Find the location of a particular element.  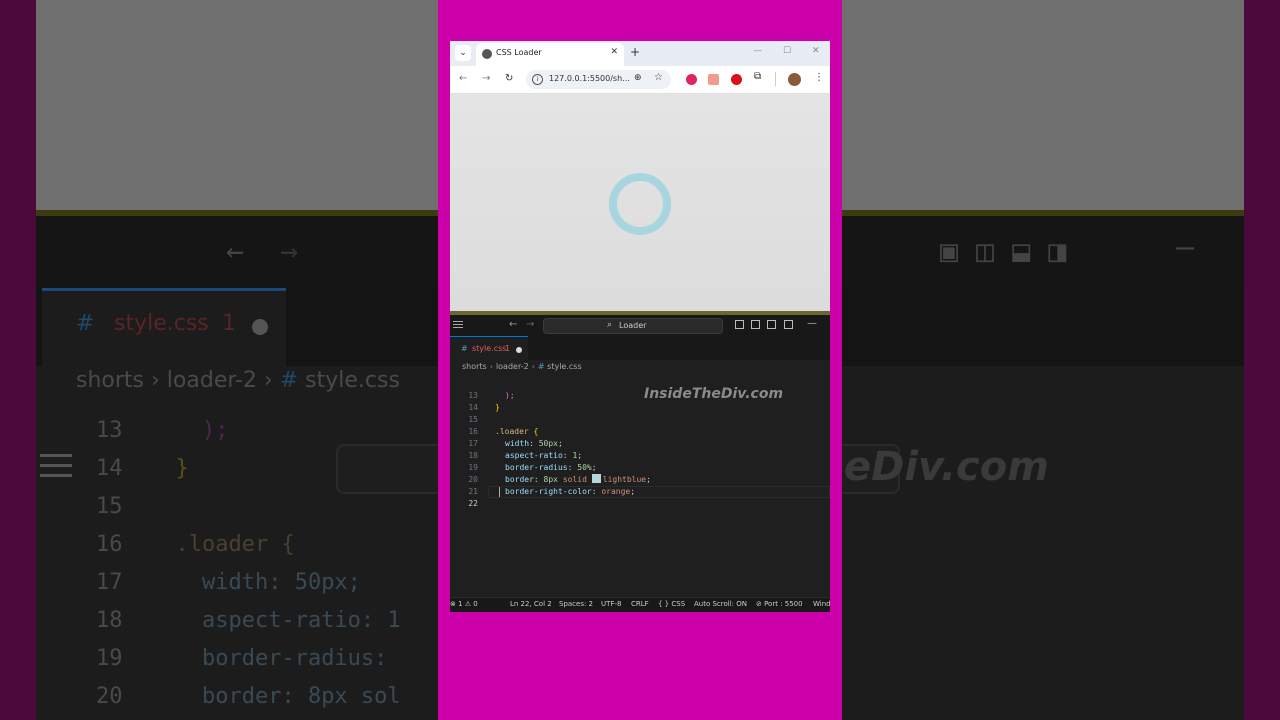

status-extra: Wind is located at coordinates (821, 604).